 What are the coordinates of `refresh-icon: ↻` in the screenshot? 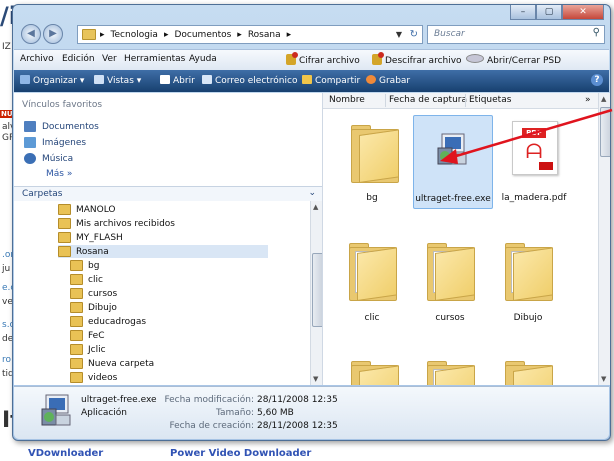 It's located at (414, 34).